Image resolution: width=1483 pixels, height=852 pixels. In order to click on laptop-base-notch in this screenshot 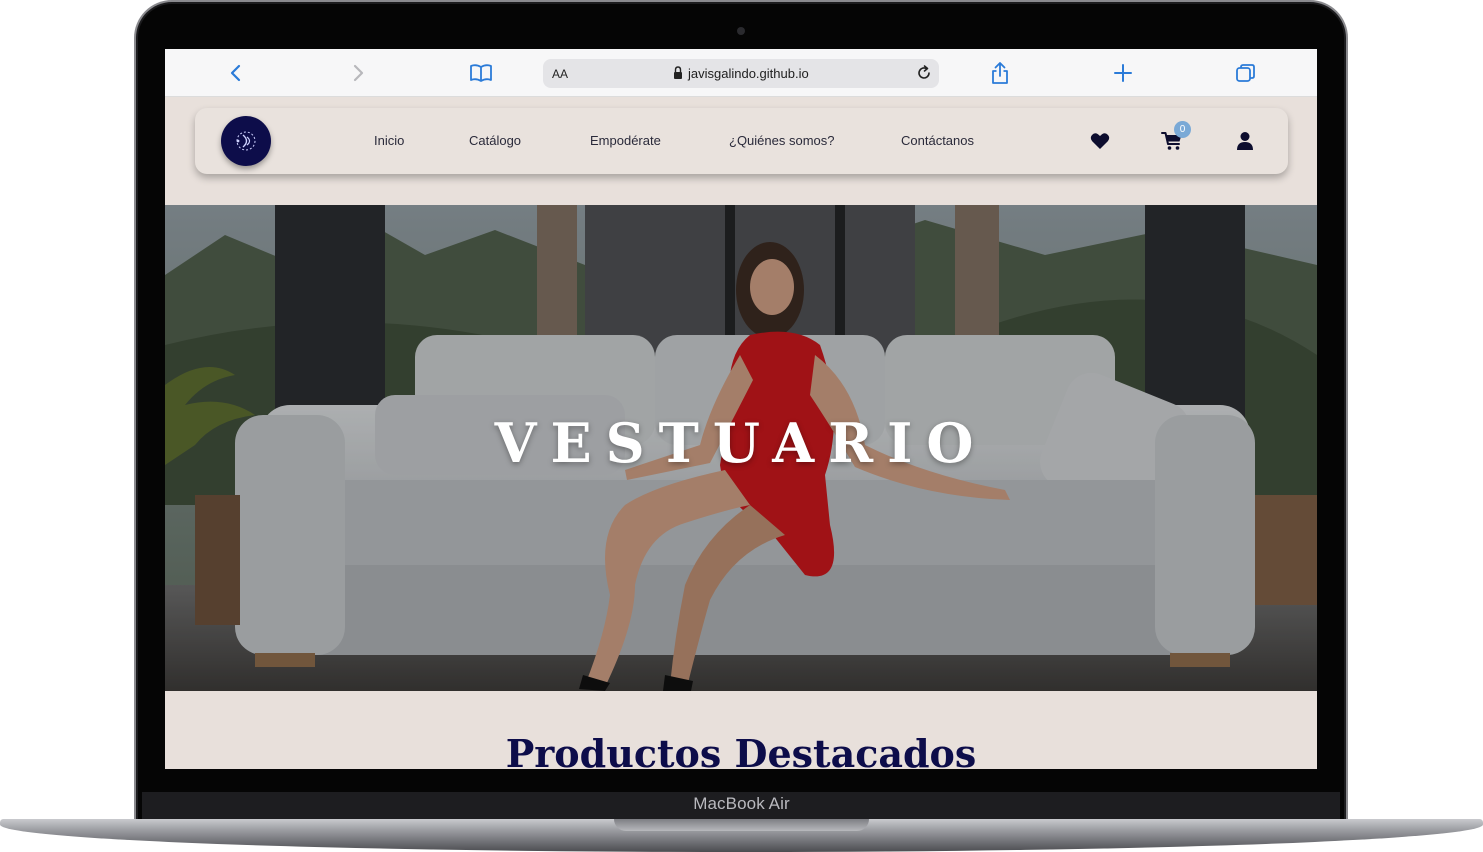, I will do `click(741, 825)`.